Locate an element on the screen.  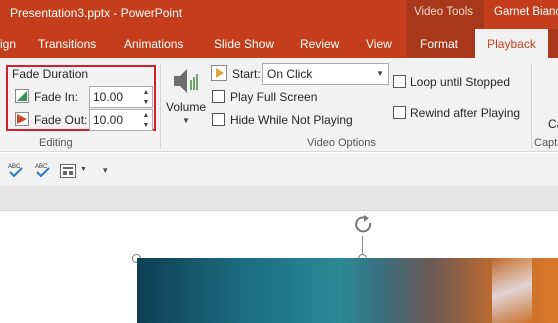
fade-in-value: 10.00 is located at coordinates (108, 97).